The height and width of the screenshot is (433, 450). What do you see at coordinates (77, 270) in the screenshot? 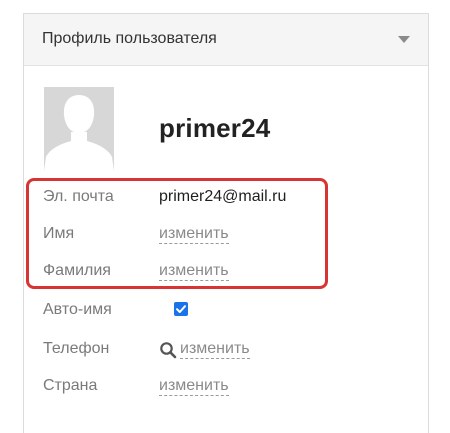
I see `last-name-label: Фамилия` at bounding box center [77, 270].